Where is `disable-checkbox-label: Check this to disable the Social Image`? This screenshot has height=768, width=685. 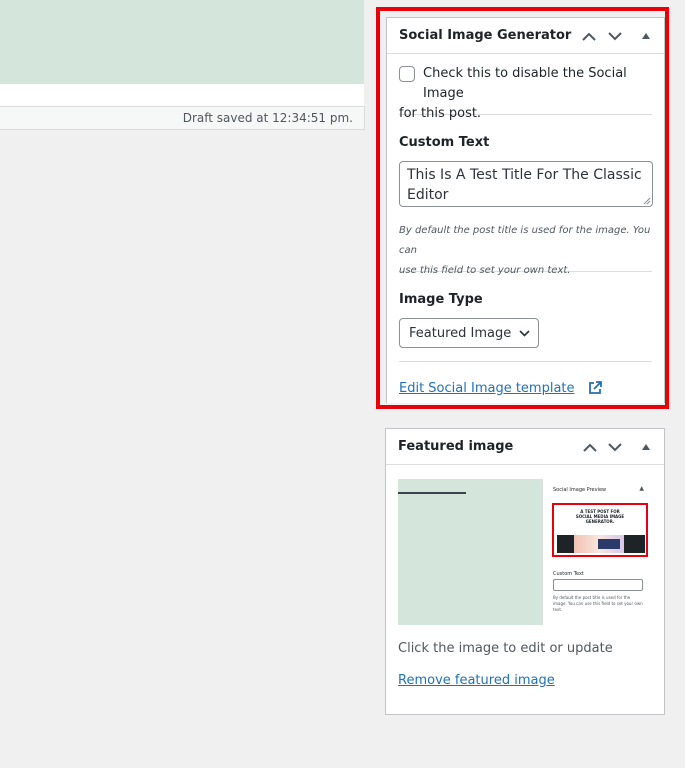
disable-checkbox-label: Check this to disable the Social Image is located at coordinates (525, 84).